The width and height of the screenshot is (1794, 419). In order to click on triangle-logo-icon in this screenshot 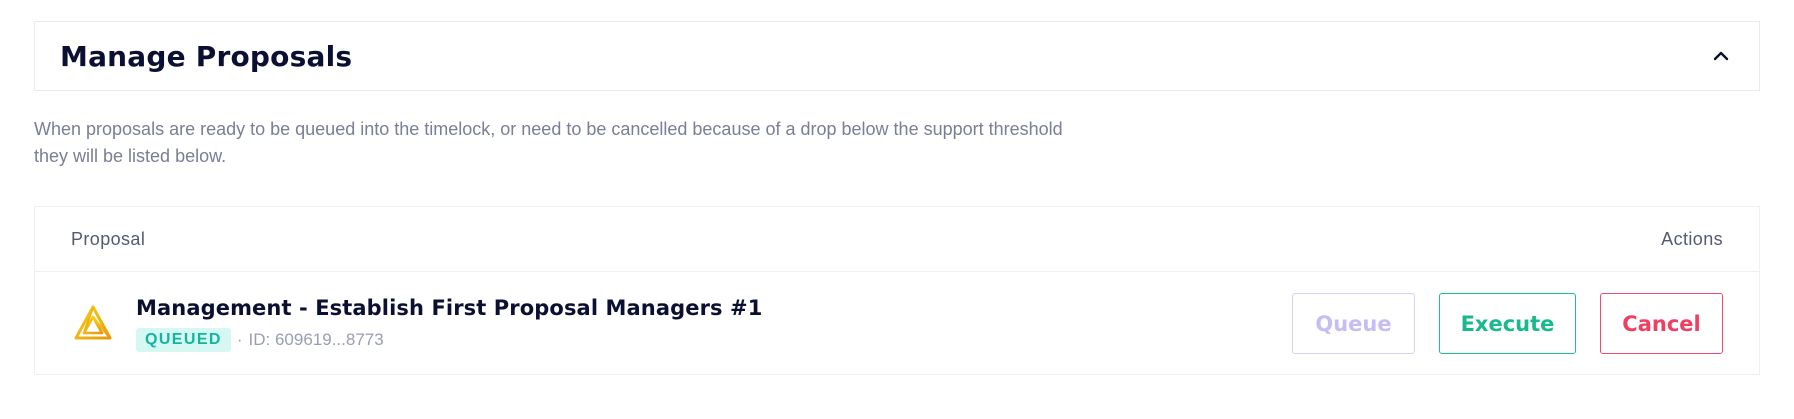, I will do `click(93, 324)`.